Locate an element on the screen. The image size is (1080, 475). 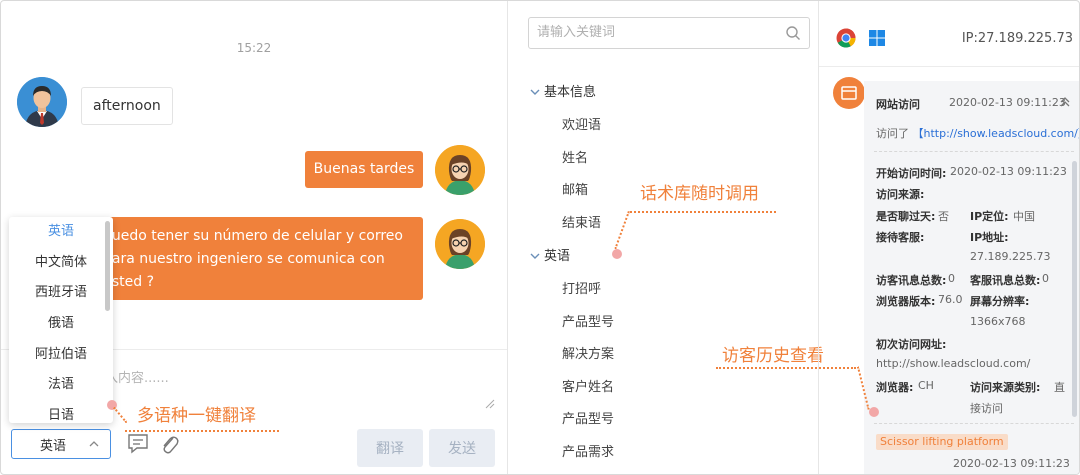
visit-title: 网站访问 is located at coordinates (898, 104).